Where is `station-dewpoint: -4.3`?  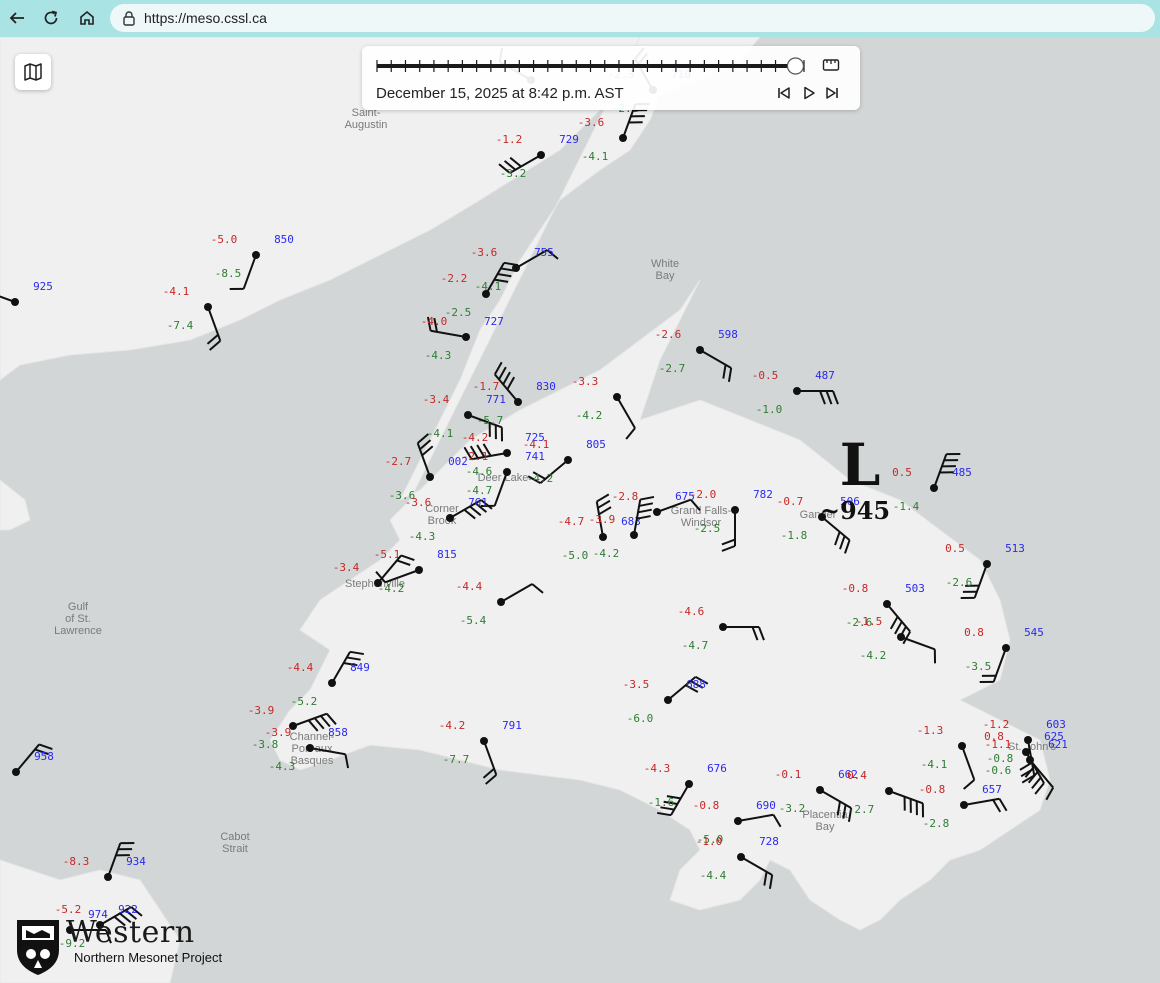
station-dewpoint: -4.3 is located at coordinates (422, 536).